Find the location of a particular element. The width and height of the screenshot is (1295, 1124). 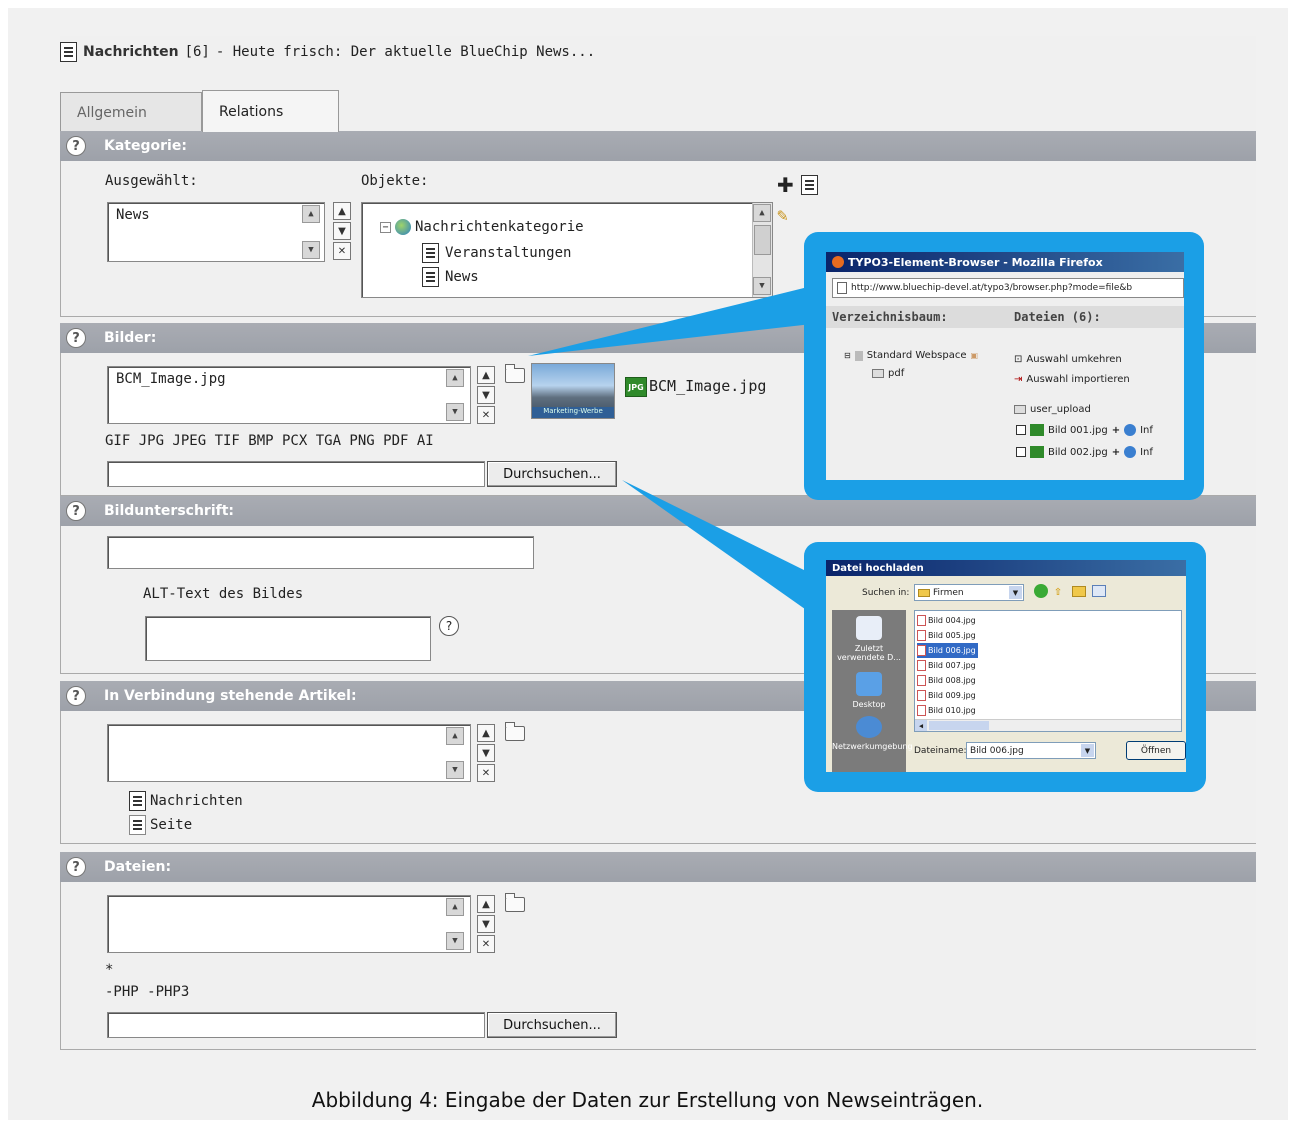

file-item: Bild 007.jpg is located at coordinates (947, 665).